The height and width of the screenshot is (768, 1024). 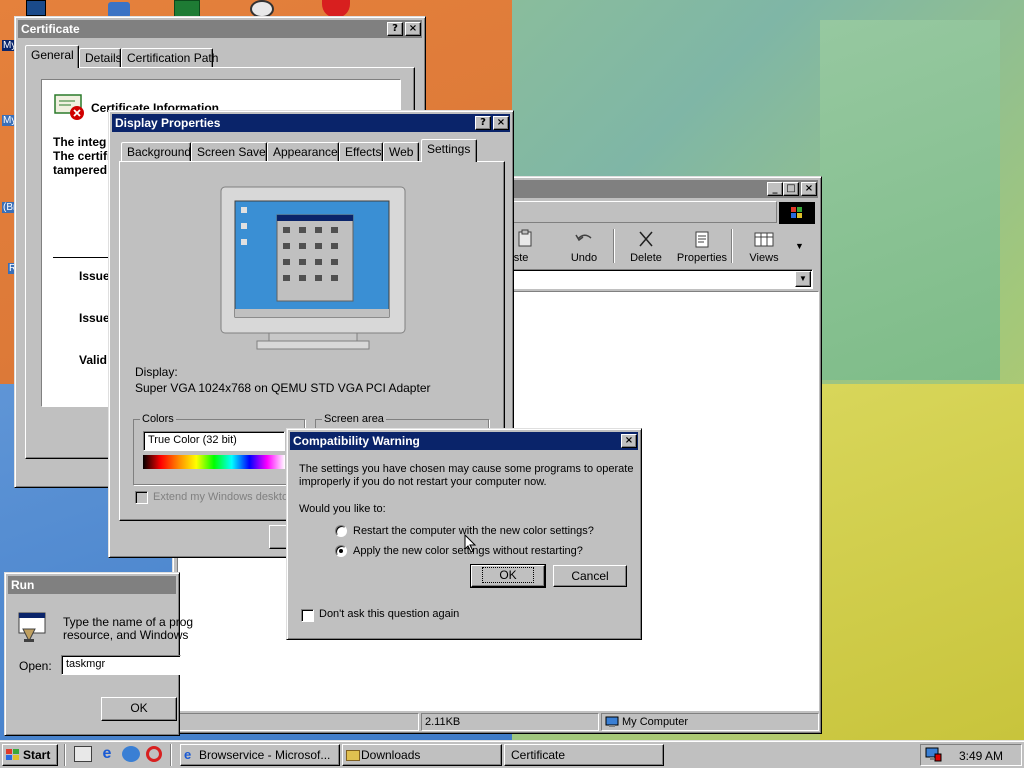 What do you see at coordinates (128, 622) in the screenshot?
I see `run-description: Type the name of a prog` at bounding box center [128, 622].